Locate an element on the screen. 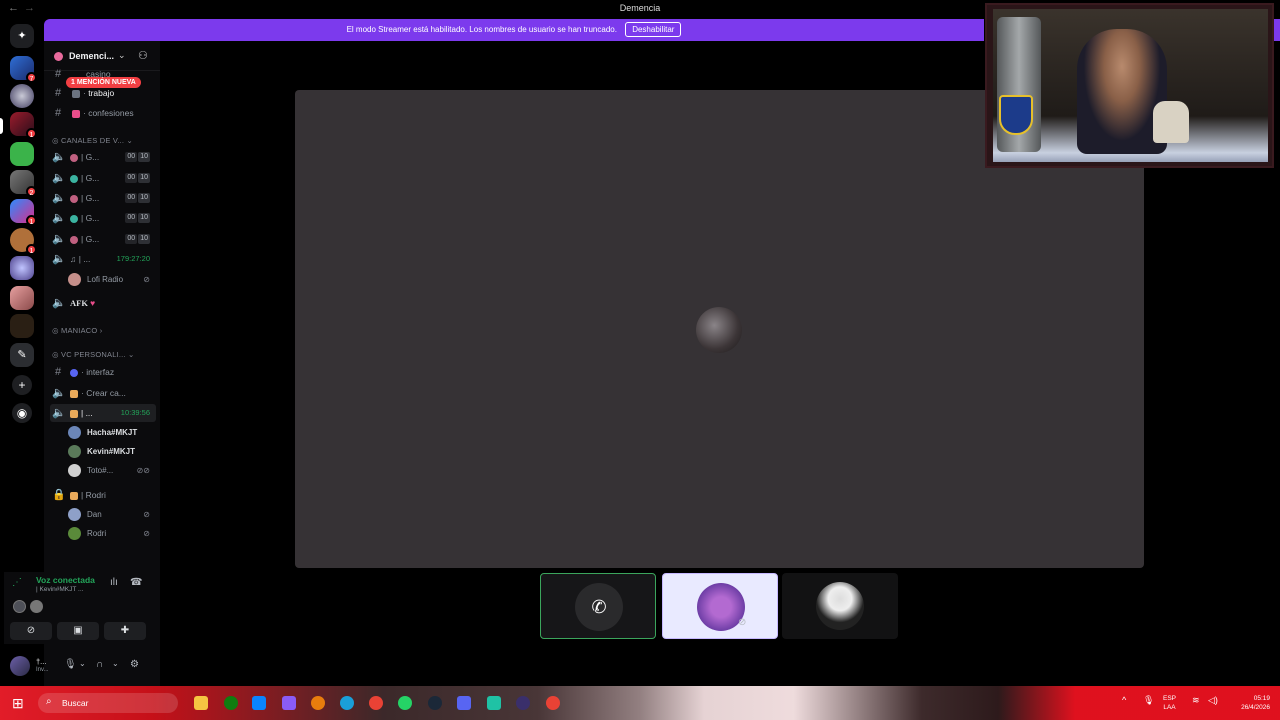 The width and height of the screenshot is (1280, 720). channel-label: confesiones is located at coordinates (111, 113).